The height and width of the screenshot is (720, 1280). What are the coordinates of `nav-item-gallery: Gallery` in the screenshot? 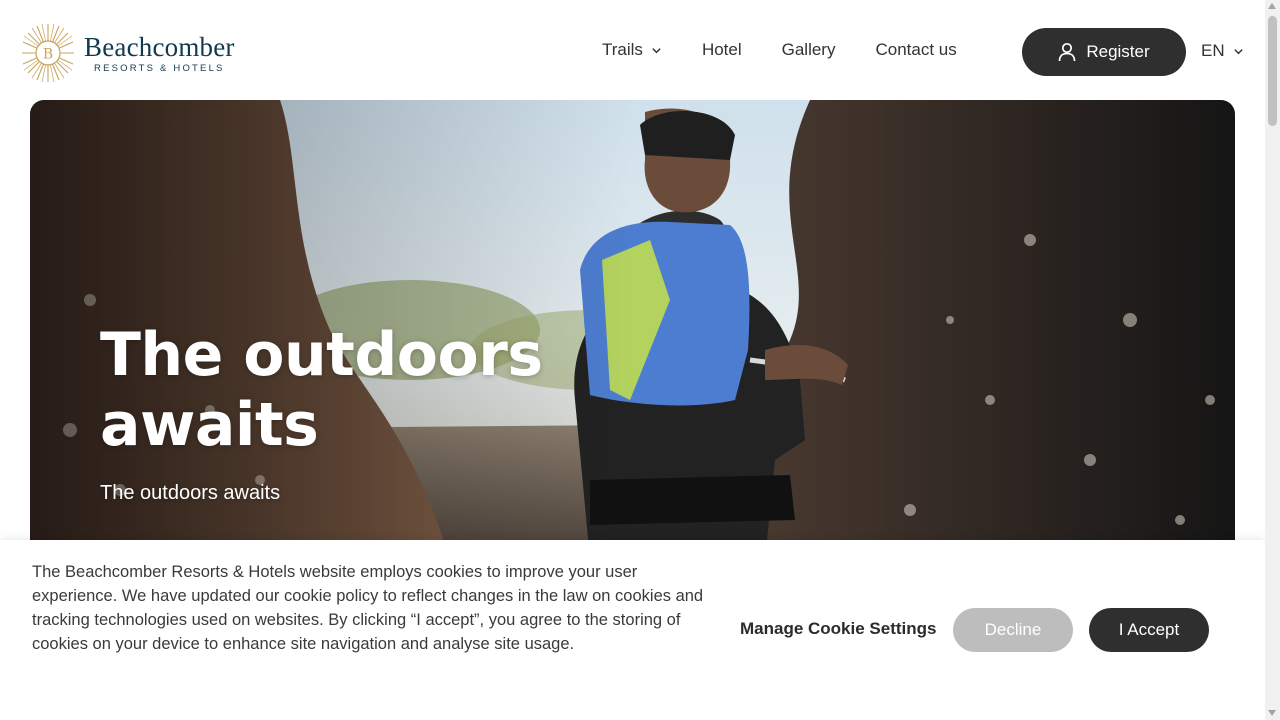 It's located at (809, 50).